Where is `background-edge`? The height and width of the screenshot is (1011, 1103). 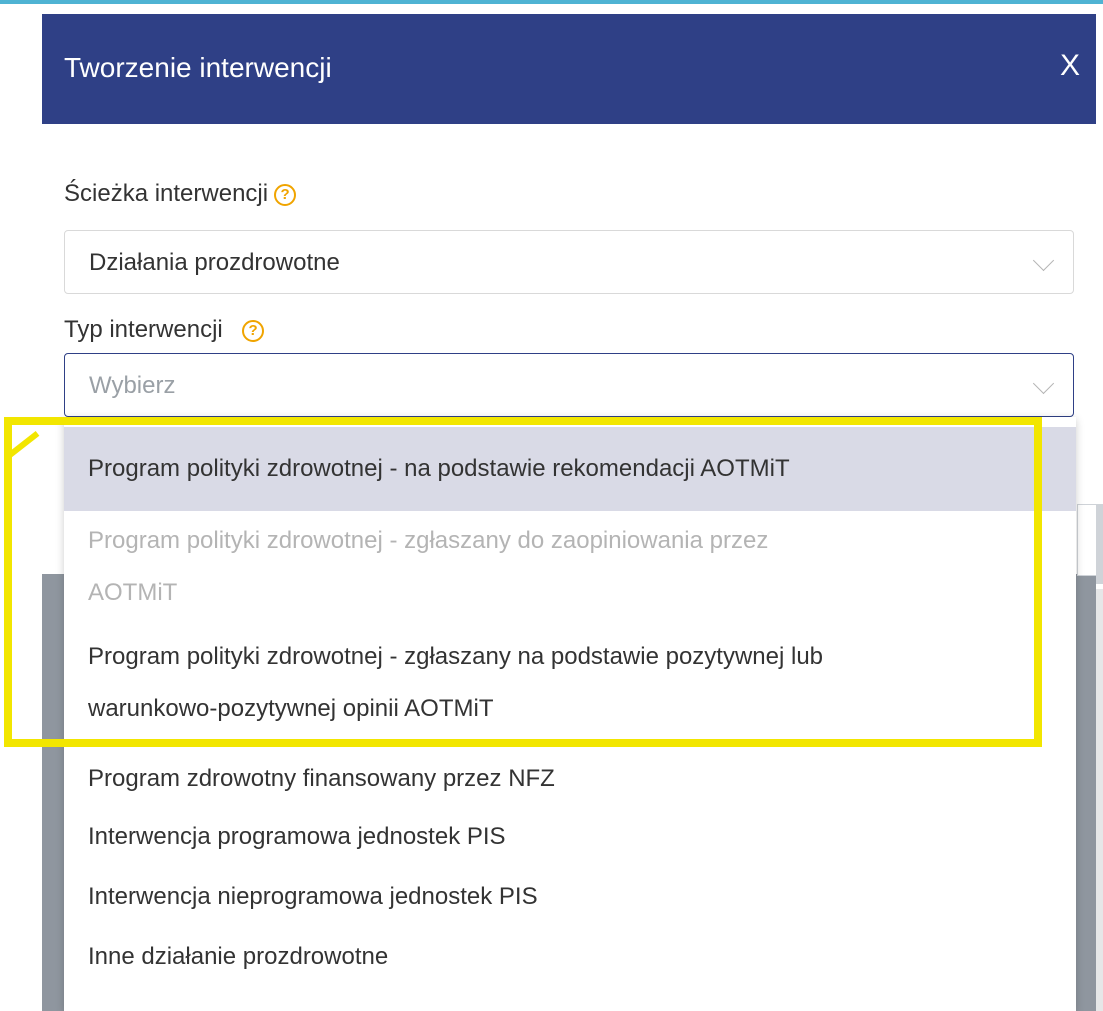 background-edge is located at coordinates (1099, 544).